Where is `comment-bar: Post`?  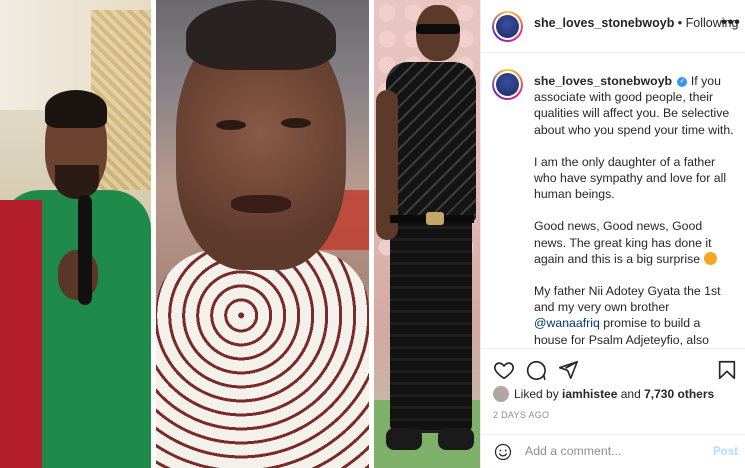
comment-bar: Post is located at coordinates (613, 451).